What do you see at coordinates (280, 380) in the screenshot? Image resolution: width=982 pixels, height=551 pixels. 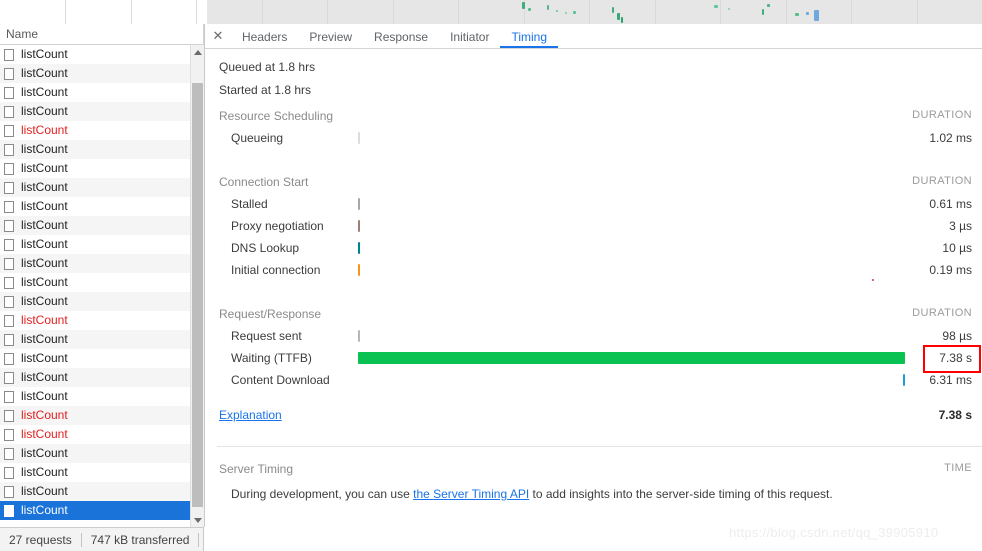 I see `timing-row-label: Content Download` at bounding box center [280, 380].